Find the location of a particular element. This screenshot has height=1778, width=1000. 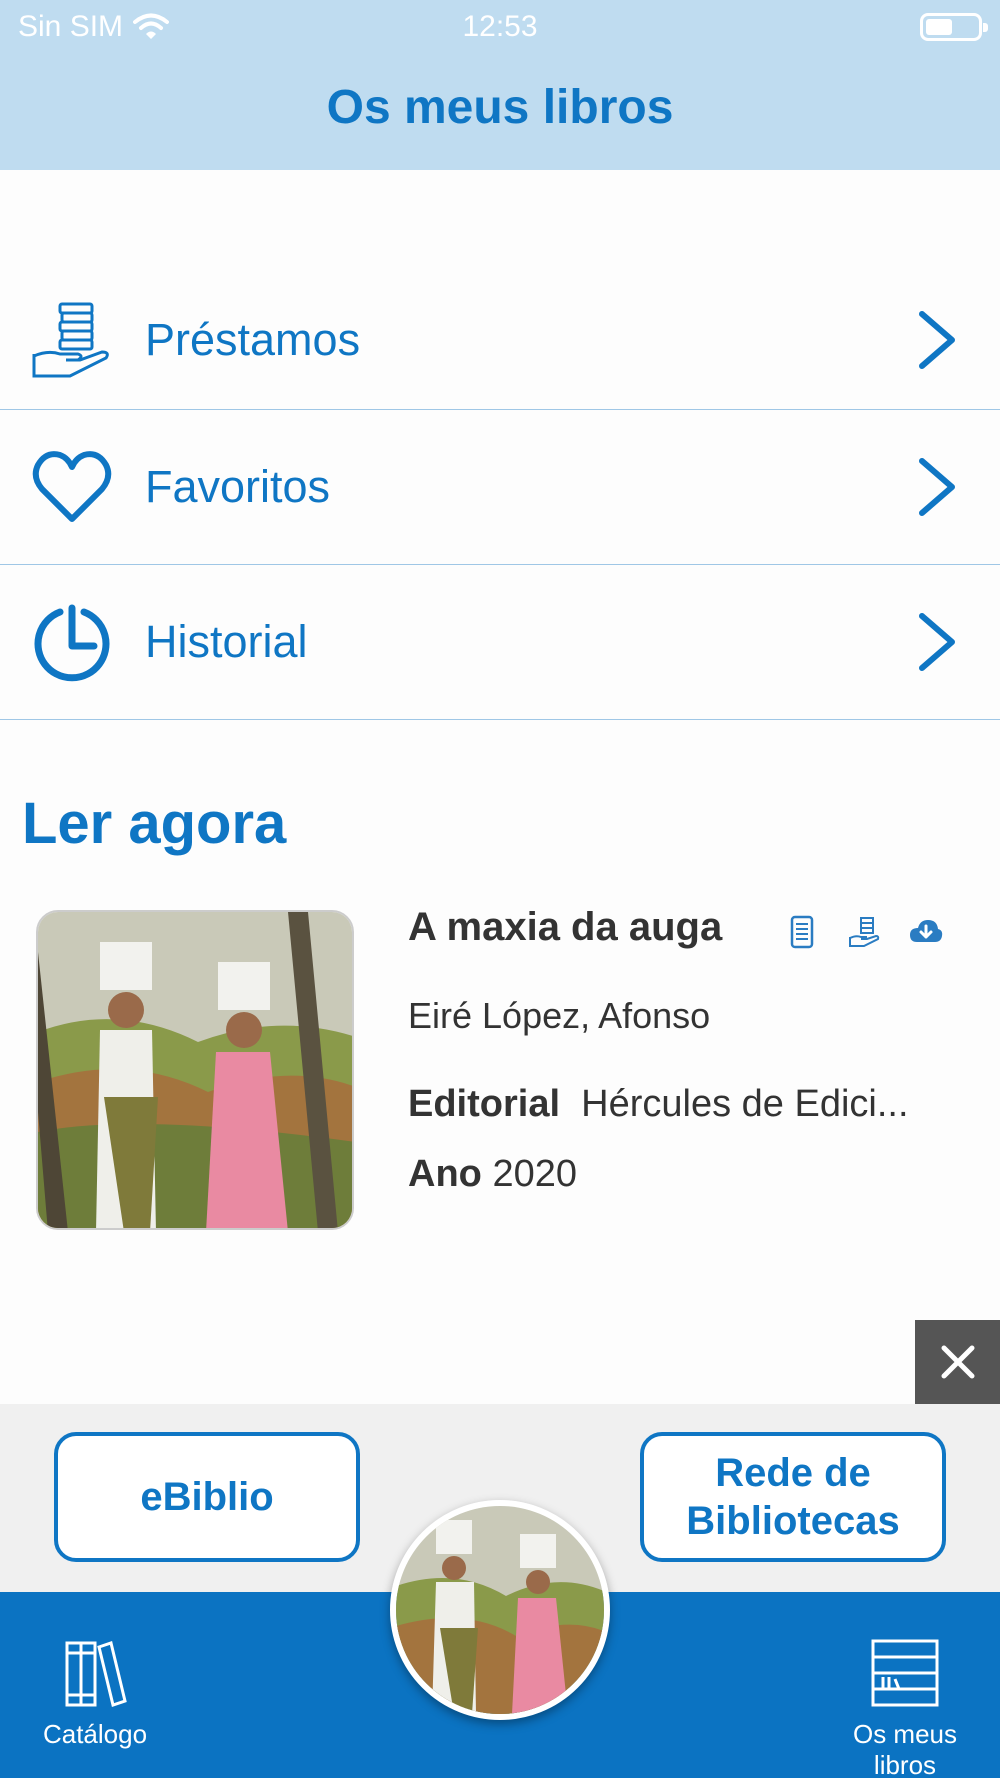

close-icon is located at coordinates (957, 1362).